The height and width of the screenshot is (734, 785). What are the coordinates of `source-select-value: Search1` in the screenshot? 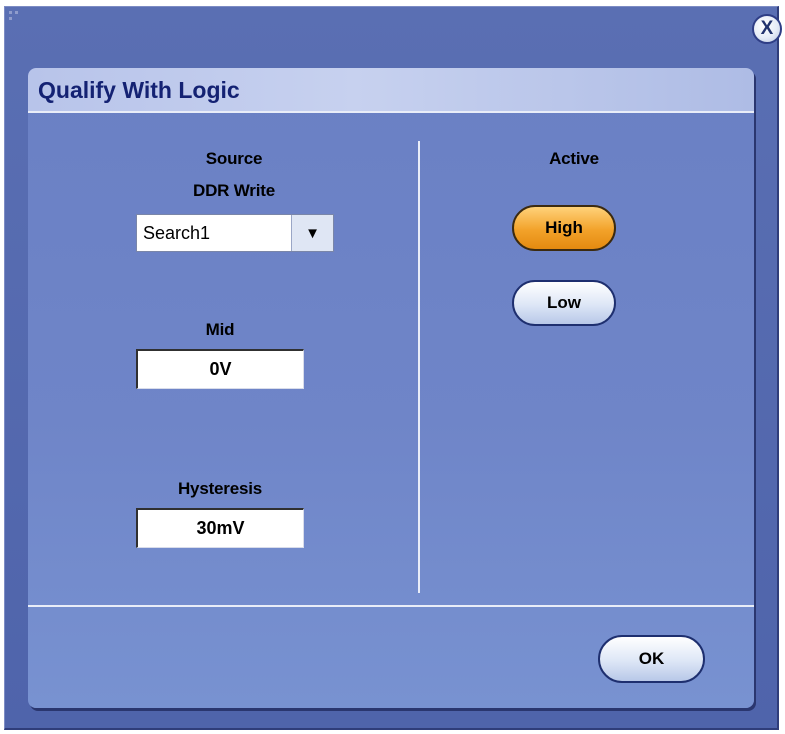 It's located at (177, 233).